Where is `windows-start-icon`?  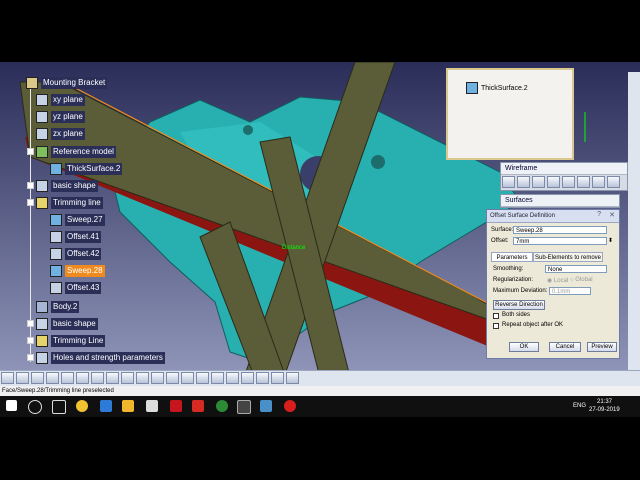 windows-start-icon is located at coordinates (11, 405).